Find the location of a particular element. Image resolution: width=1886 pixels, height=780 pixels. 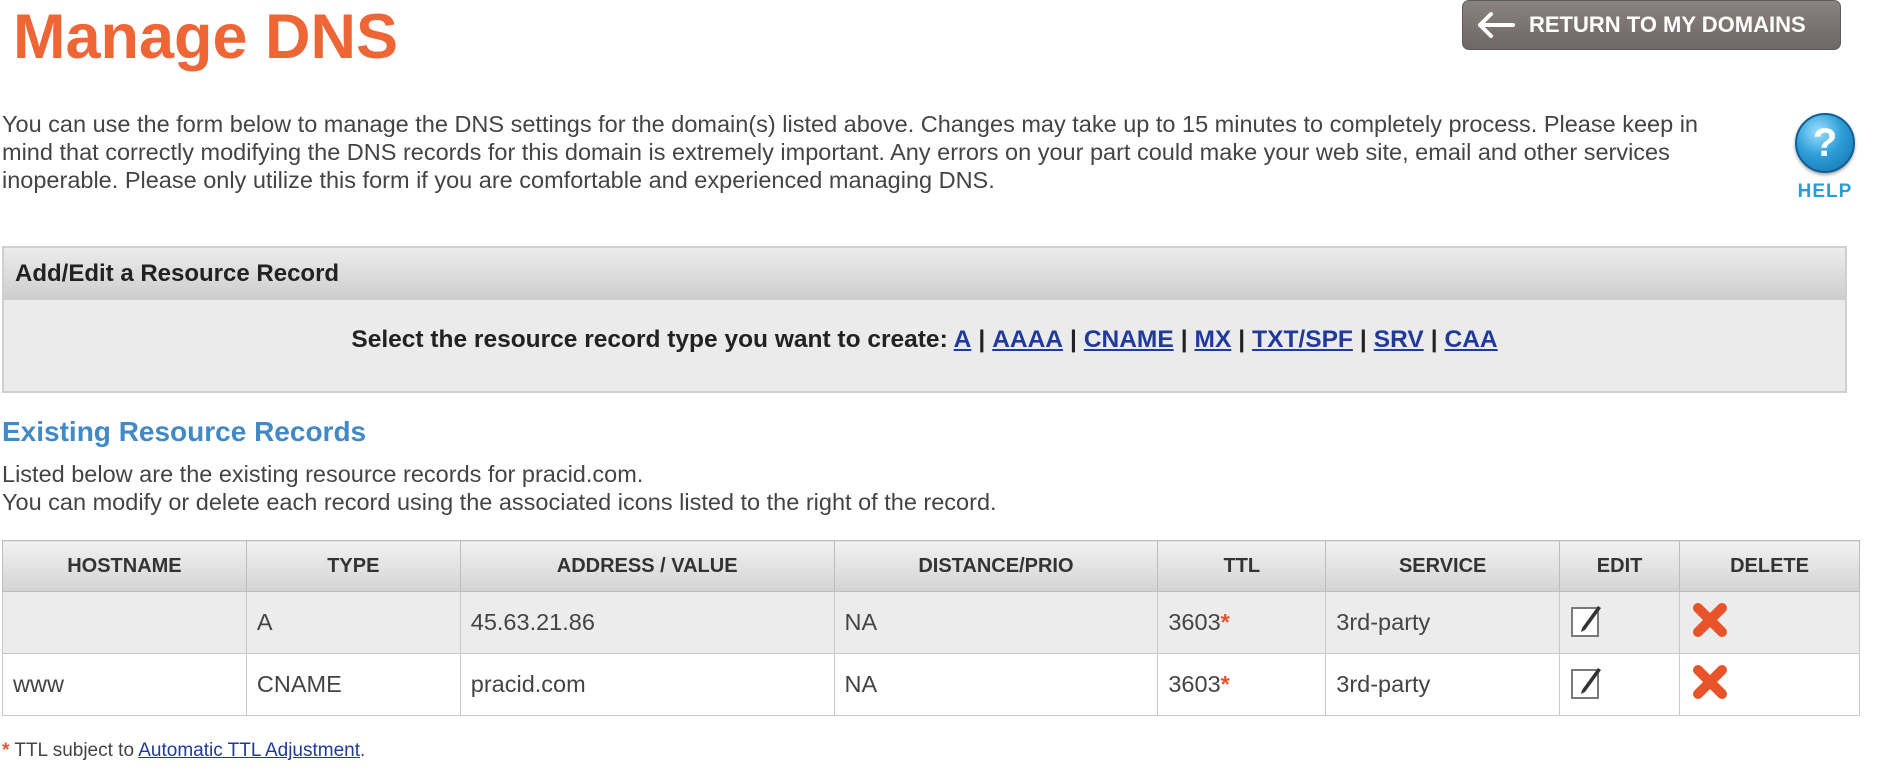

record-type-link-a: A is located at coordinates (963, 339).